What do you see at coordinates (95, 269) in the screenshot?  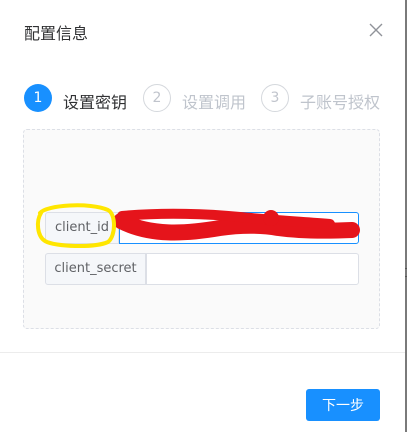 I see `client-secret-label: client_secret` at bounding box center [95, 269].